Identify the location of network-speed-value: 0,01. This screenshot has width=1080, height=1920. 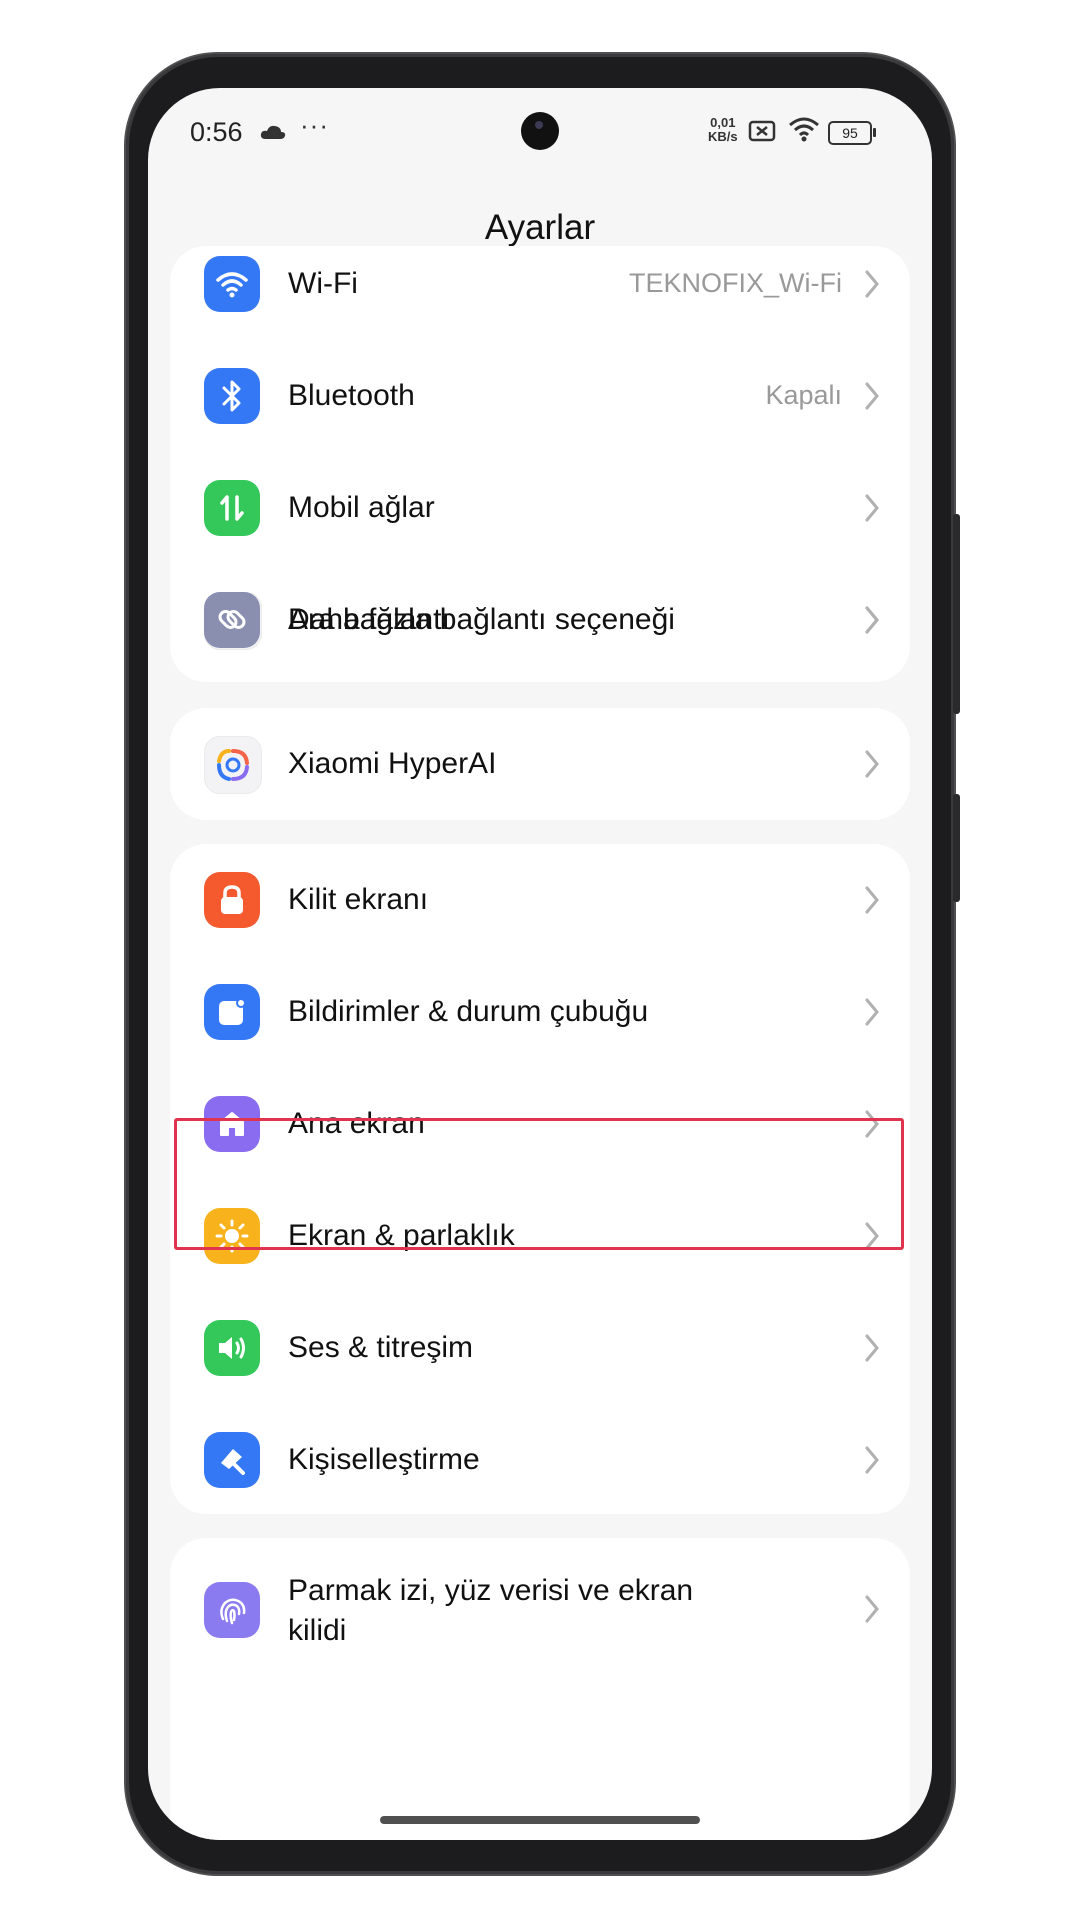
(723, 122).